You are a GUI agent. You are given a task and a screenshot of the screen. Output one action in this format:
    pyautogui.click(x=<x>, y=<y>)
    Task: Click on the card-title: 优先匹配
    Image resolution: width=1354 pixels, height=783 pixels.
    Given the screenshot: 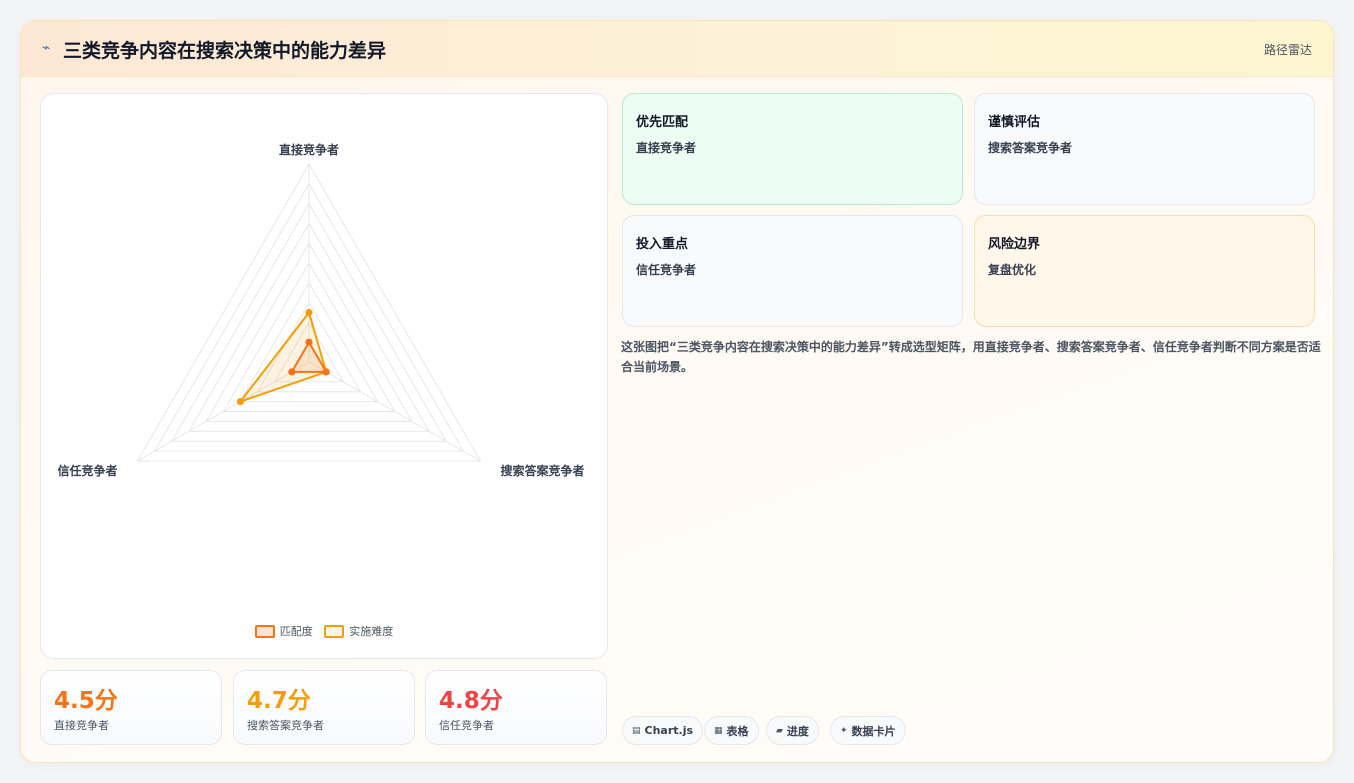 What is the action you would take?
    pyautogui.click(x=662, y=122)
    